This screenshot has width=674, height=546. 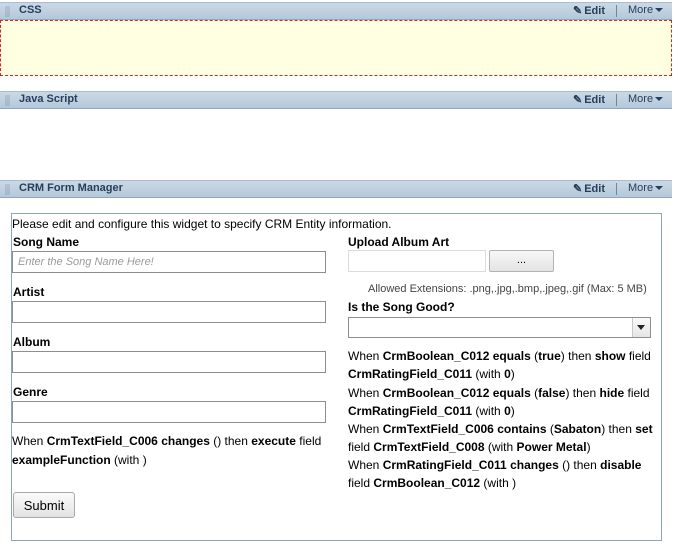 What do you see at coordinates (551, 447) in the screenshot?
I see `rule-keyword: Power Metal` at bounding box center [551, 447].